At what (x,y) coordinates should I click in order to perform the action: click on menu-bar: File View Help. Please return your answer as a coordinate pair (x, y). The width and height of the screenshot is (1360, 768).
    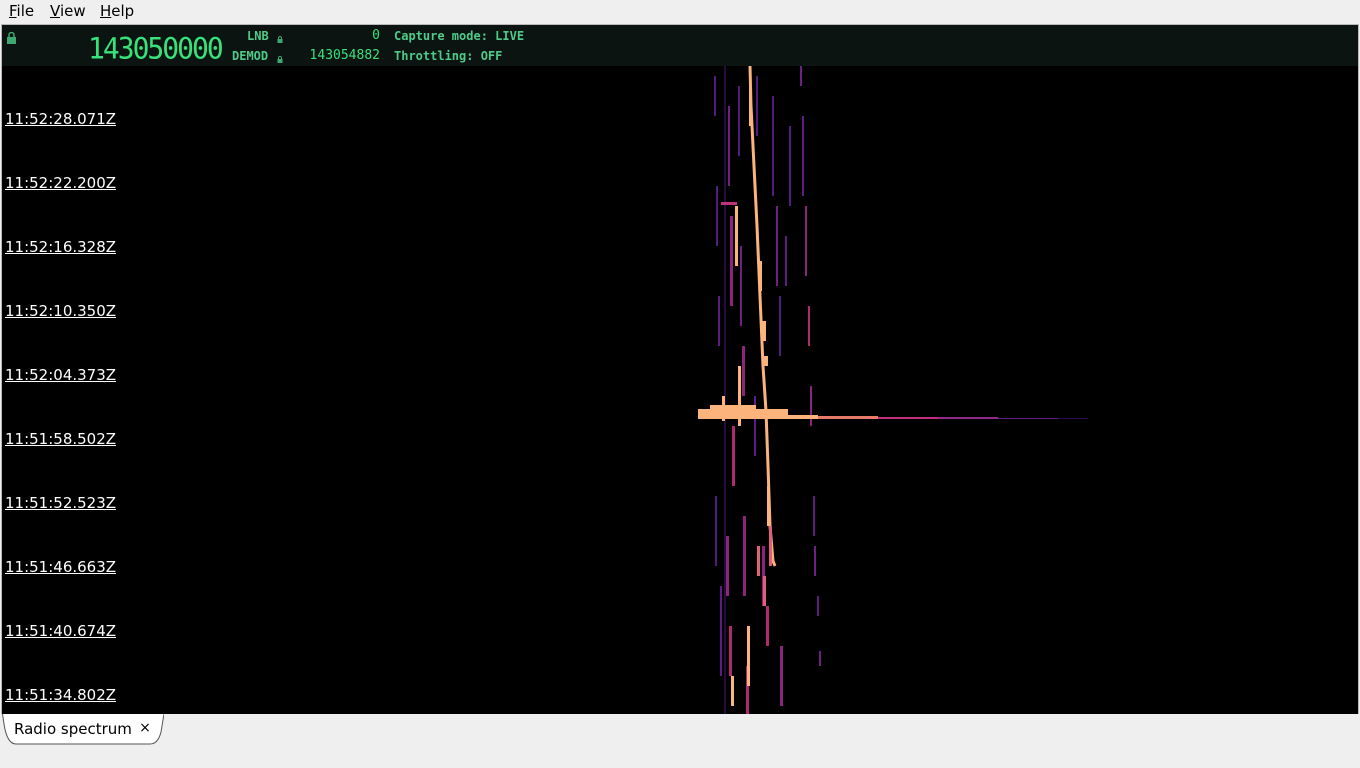
    Looking at the image, I should click on (680, 11).